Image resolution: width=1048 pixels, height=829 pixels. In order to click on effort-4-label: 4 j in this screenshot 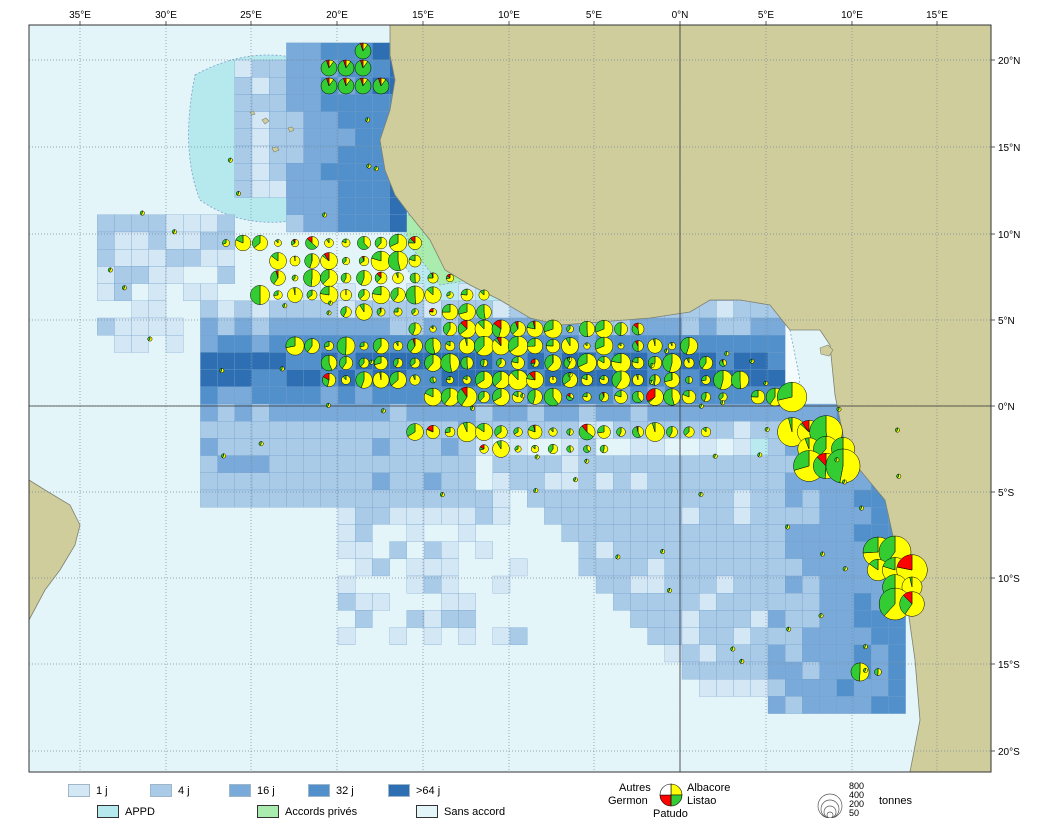, I will do `click(184, 790)`.